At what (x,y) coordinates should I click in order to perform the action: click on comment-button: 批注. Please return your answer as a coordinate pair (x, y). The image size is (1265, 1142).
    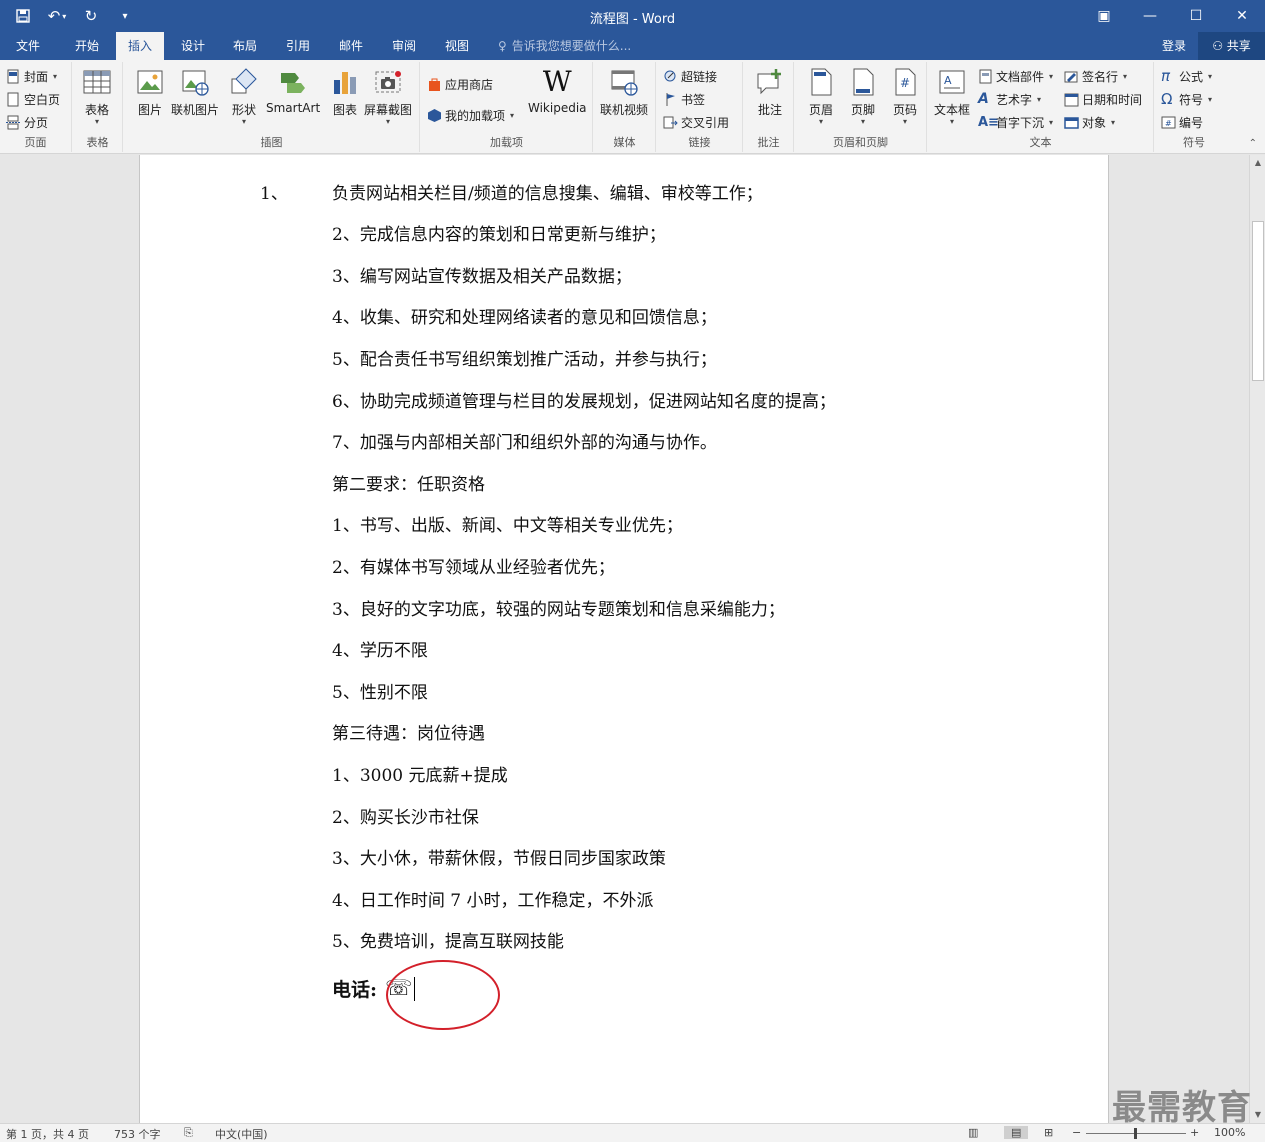
    Looking at the image, I should click on (770, 92).